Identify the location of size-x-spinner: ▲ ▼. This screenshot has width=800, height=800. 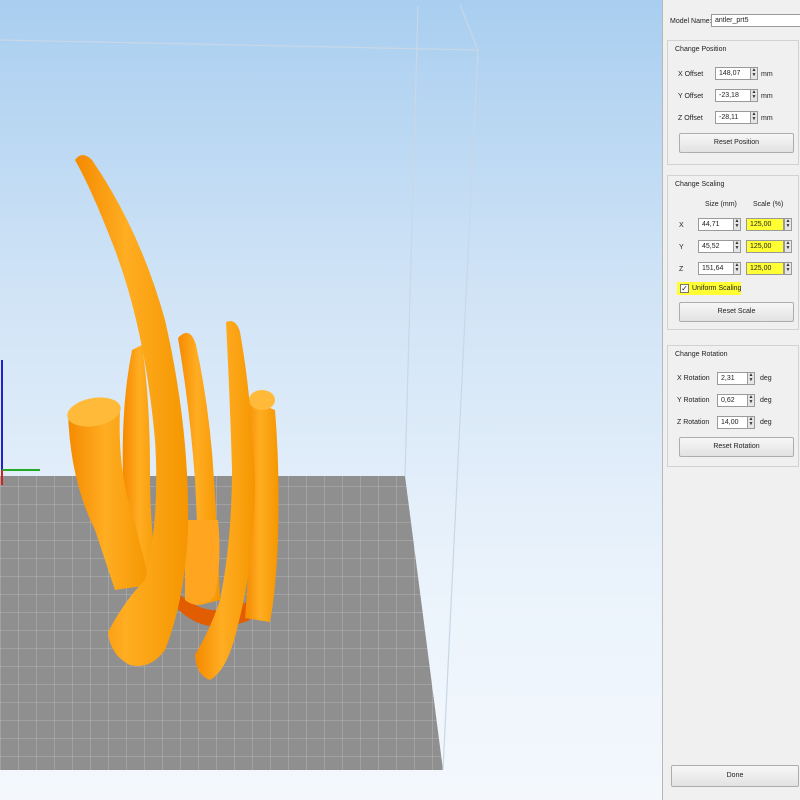
(737, 224).